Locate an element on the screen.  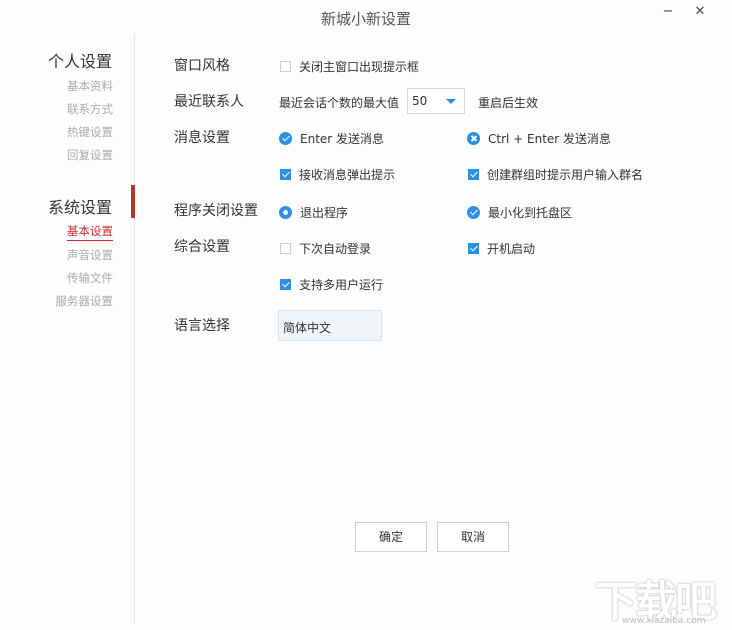
exit-program-radio is located at coordinates (285, 212).